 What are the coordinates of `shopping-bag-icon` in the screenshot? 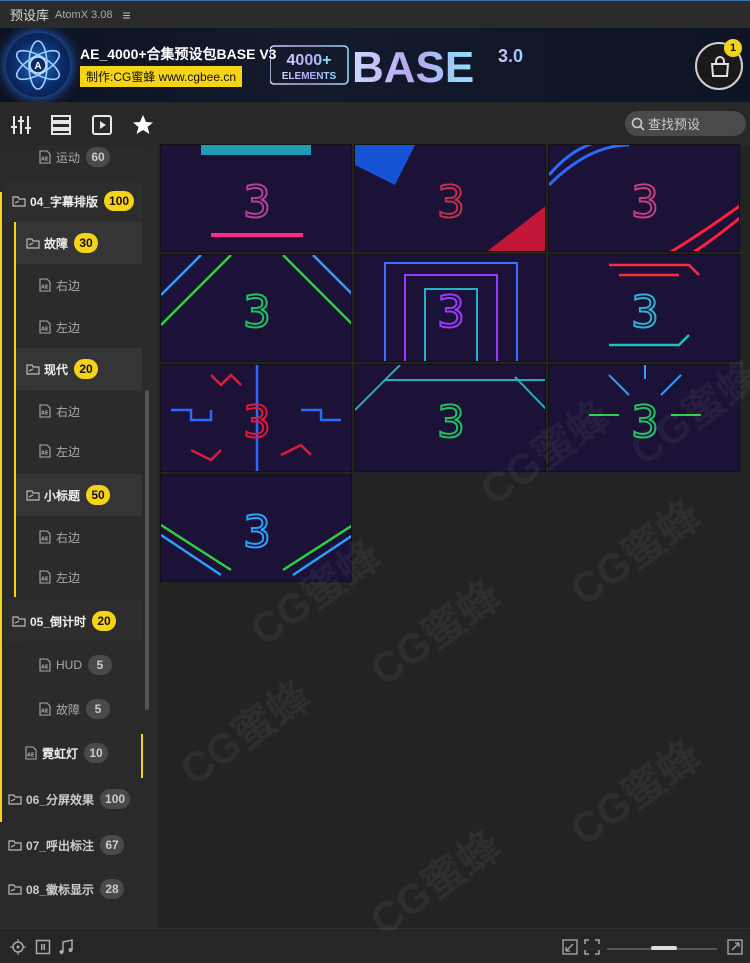 It's located at (720, 66).